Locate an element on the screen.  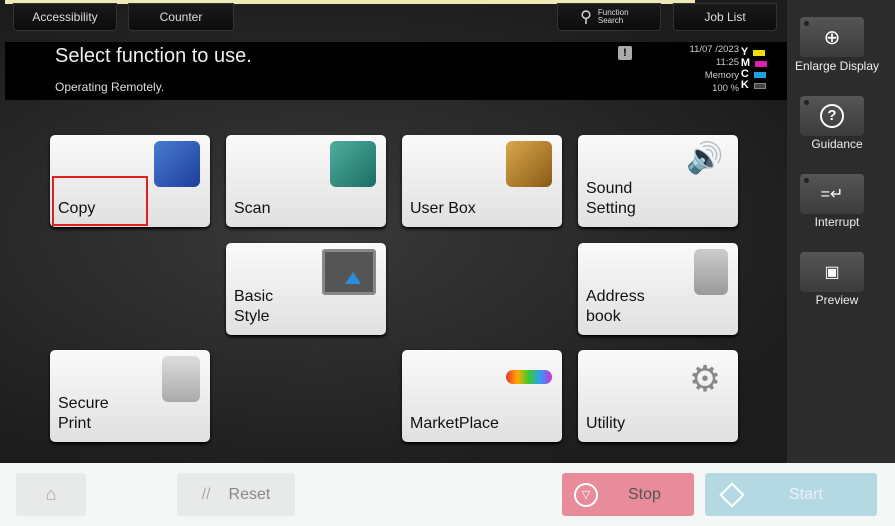
address-book-icon is located at coordinates (711, 272).